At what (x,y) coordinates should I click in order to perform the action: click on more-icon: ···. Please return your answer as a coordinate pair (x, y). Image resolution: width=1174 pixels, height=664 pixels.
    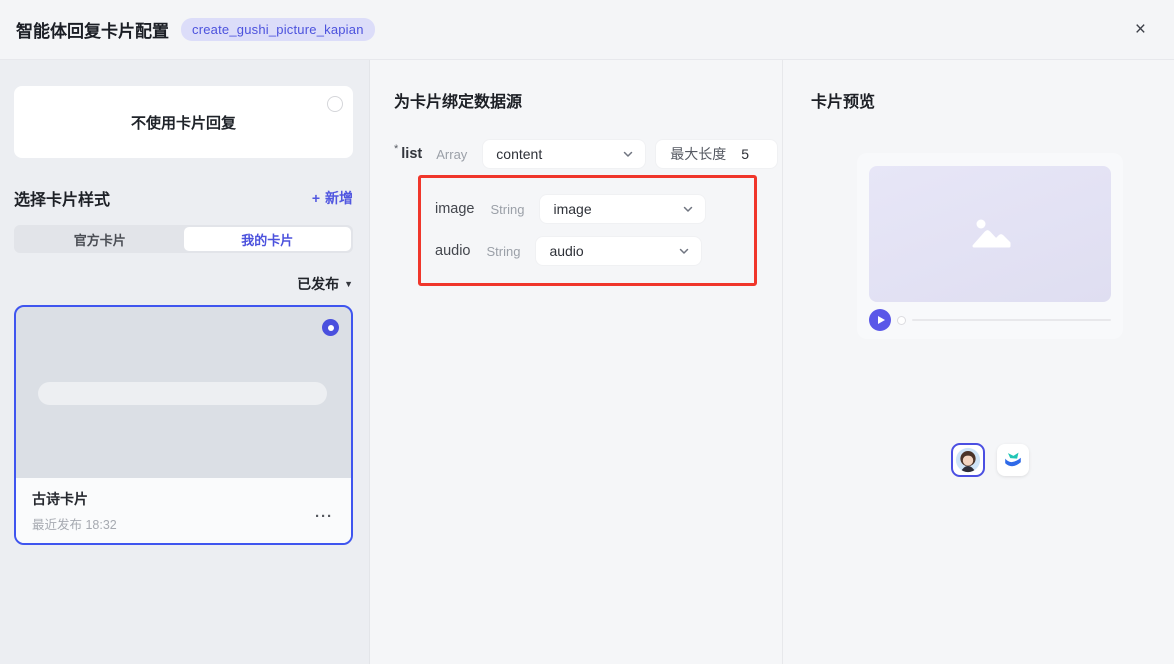
    Looking at the image, I should click on (324, 516).